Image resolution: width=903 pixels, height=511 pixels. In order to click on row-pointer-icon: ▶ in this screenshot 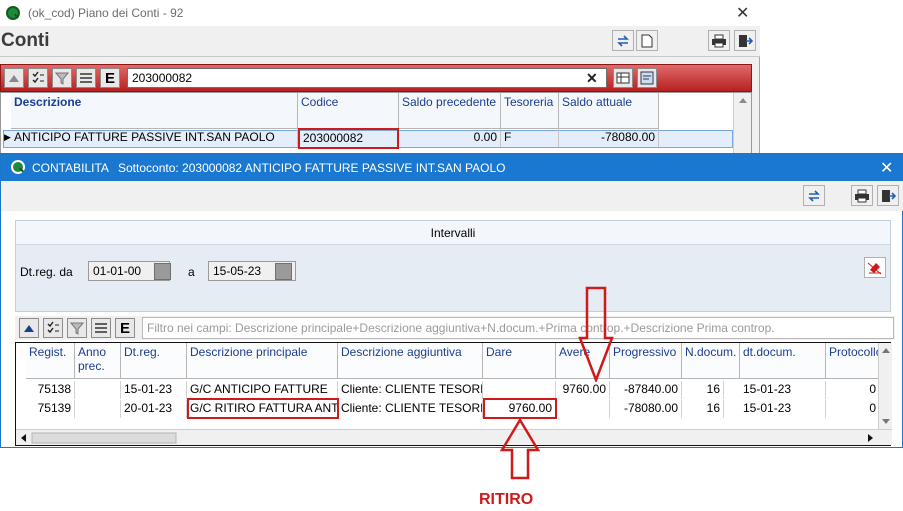, I will do `click(7, 137)`.